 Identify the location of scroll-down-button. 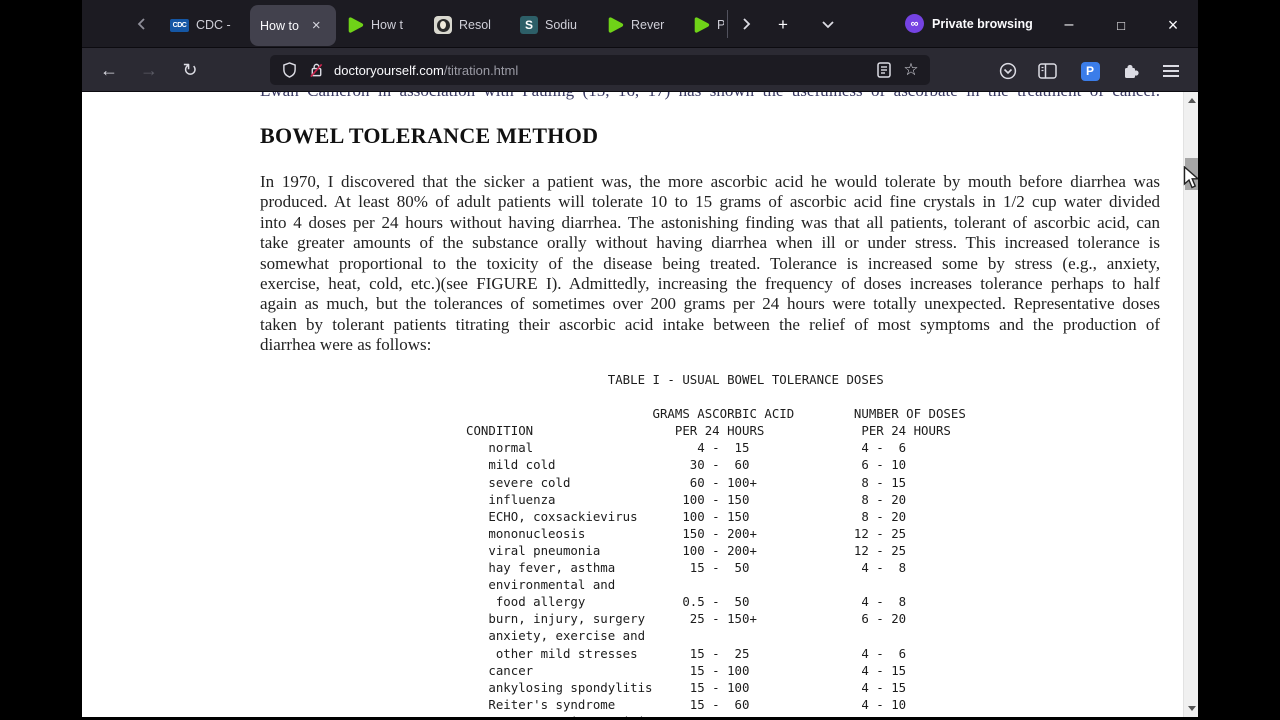
(1191, 708).